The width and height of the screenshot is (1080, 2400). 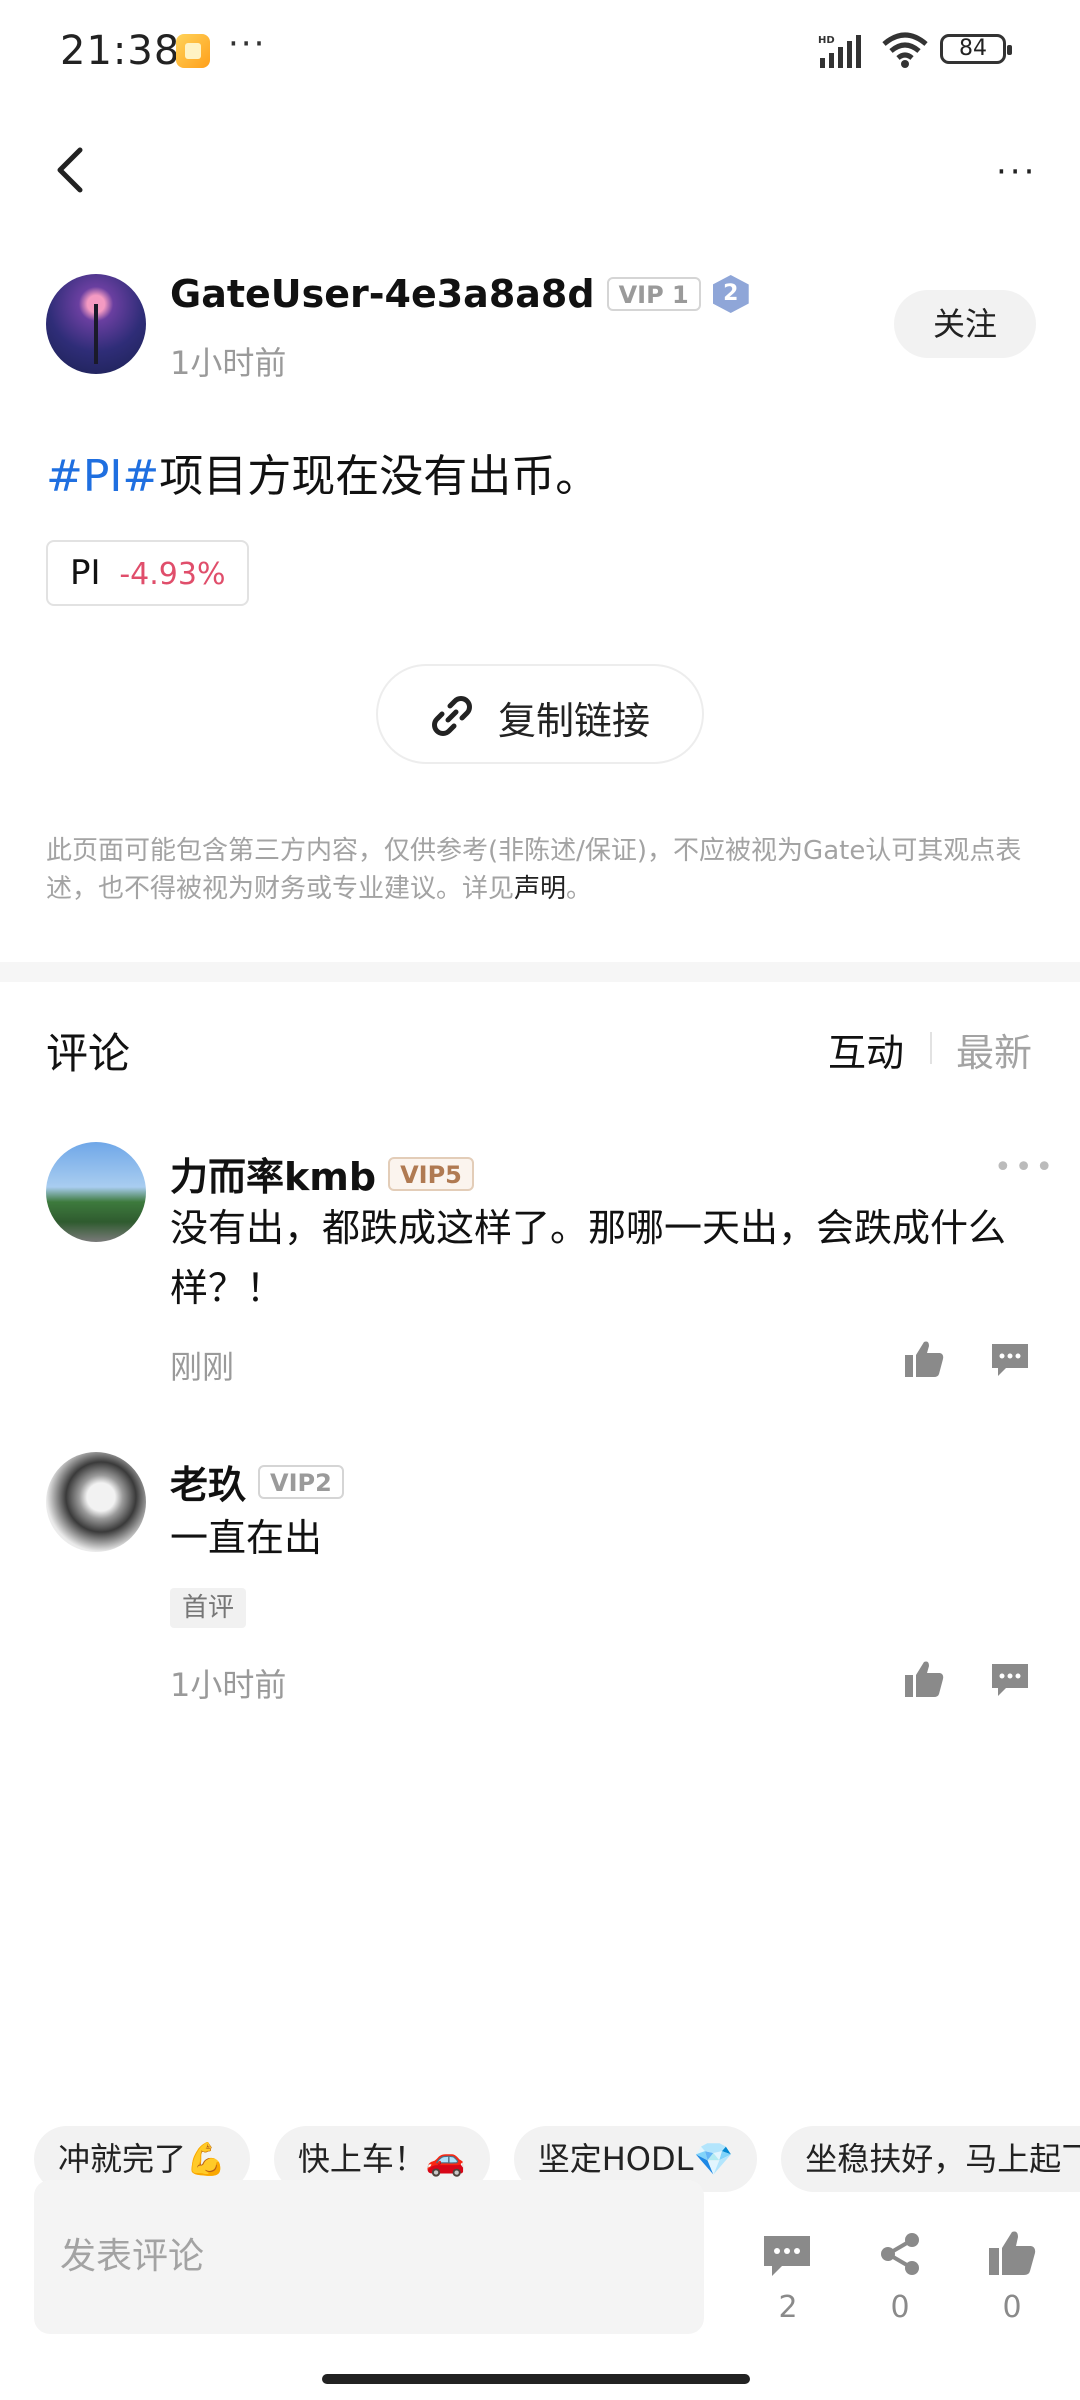 What do you see at coordinates (931, 1048) in the screenshot?
I see `sort-divider` at bounding box center [931, 1048].